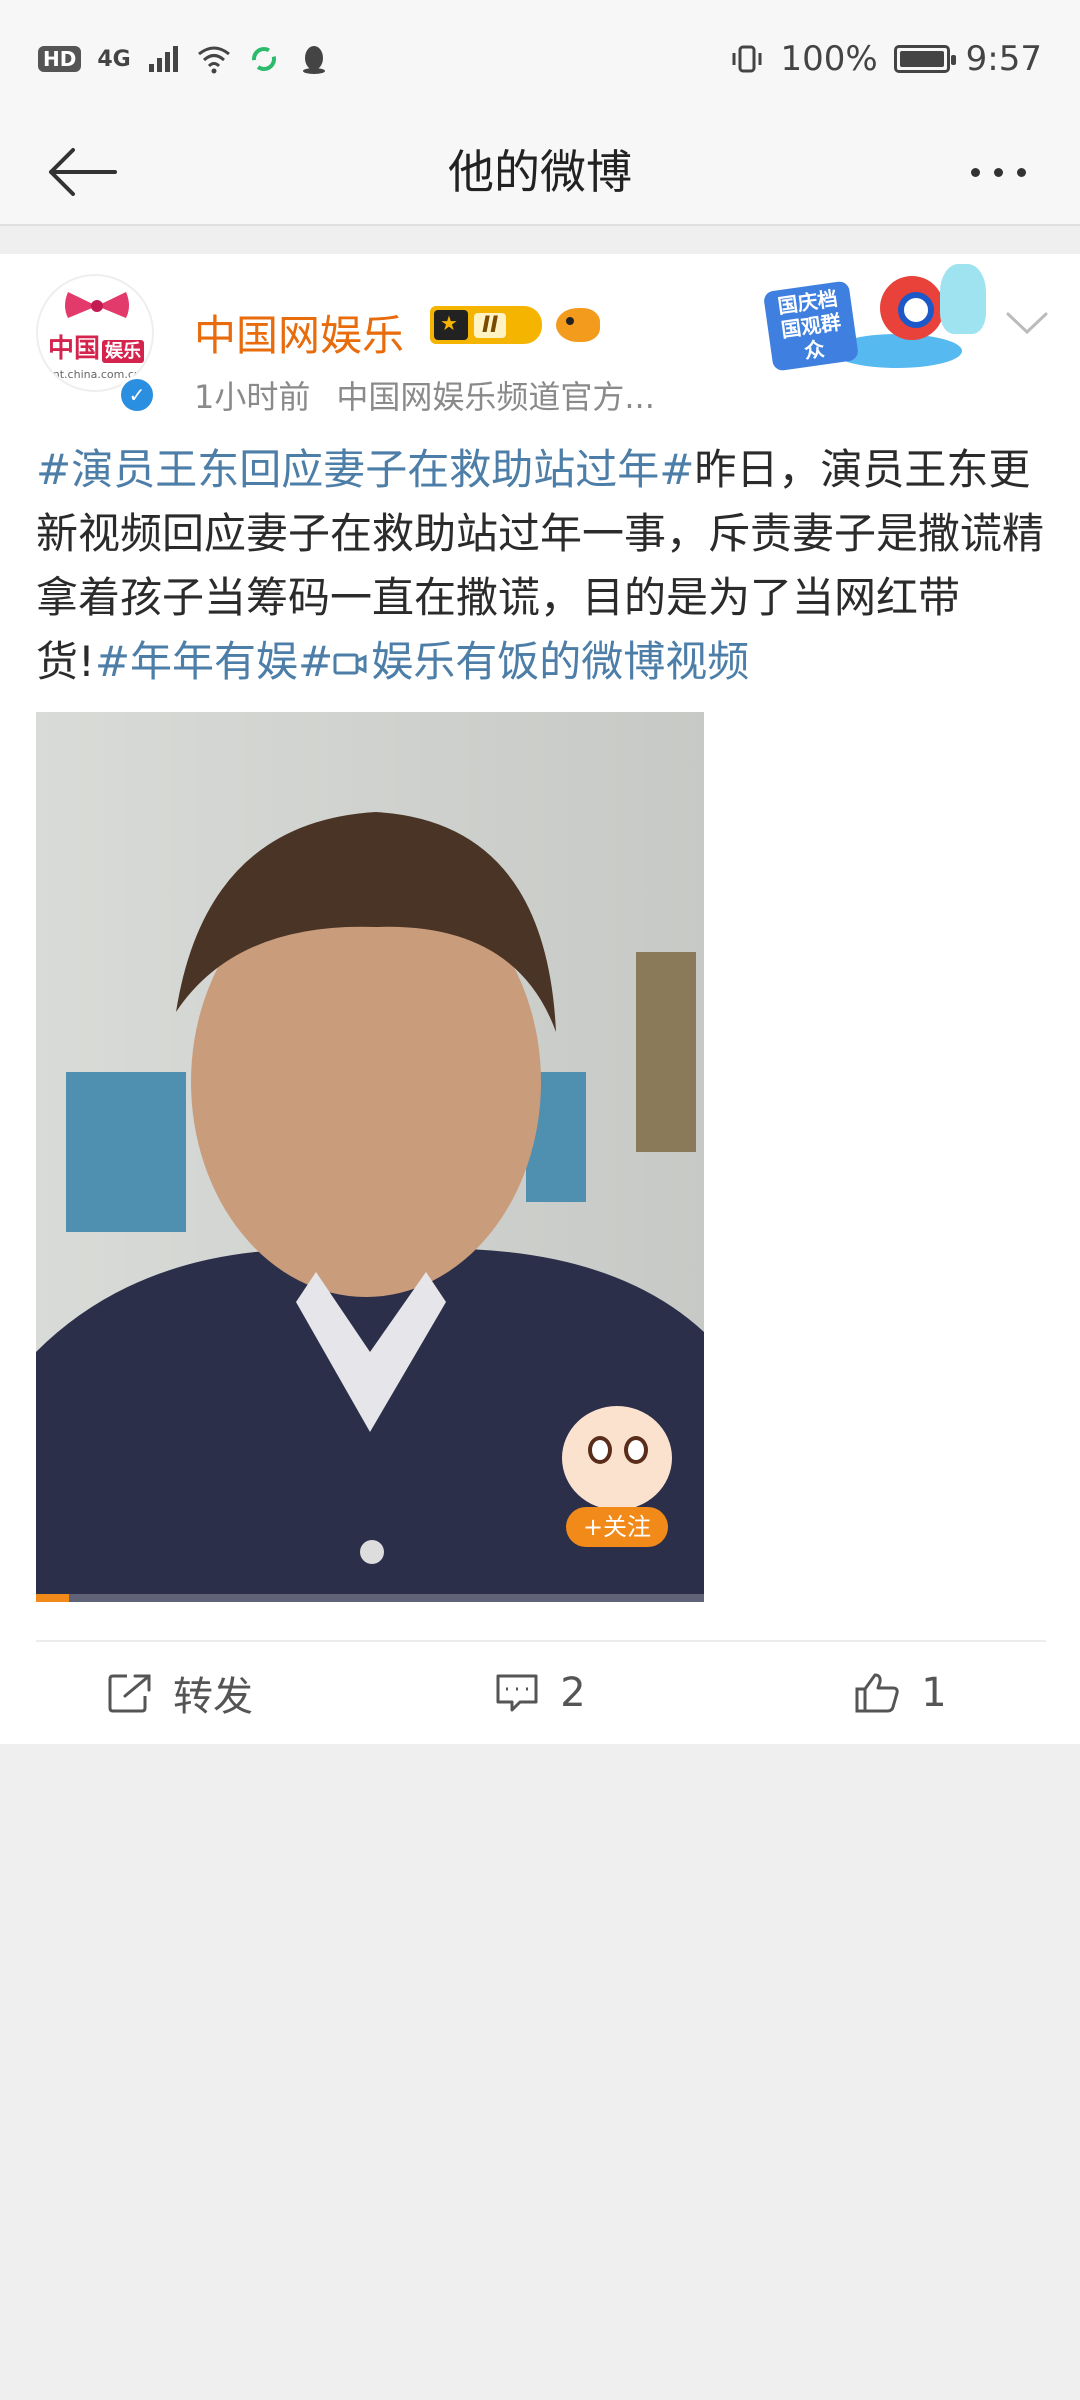  I want to click on arrow-left-icon, so click(83, 172).